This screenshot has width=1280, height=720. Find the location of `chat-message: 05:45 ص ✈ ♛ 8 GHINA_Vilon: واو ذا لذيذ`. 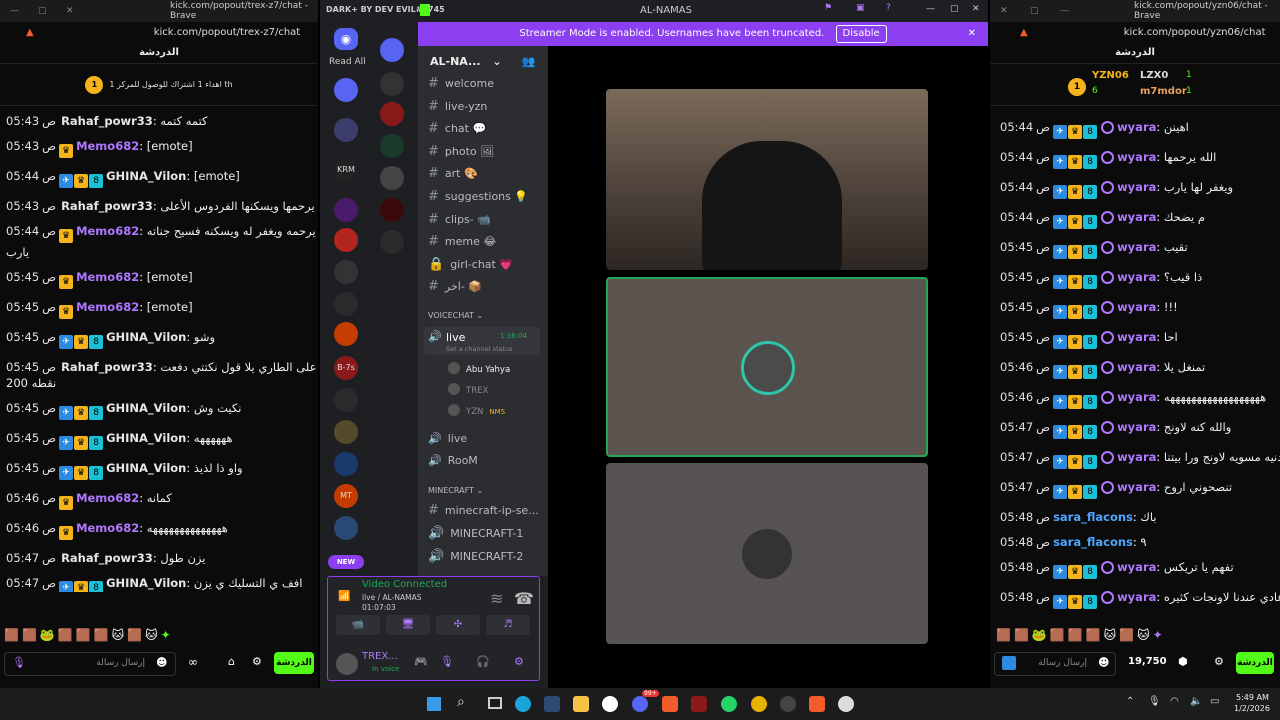

chat-message: 05:45 ص ✈ ♛ 8 GHINA_Vilon: واو ذا لذيذ is located at coordinates (162, 470).